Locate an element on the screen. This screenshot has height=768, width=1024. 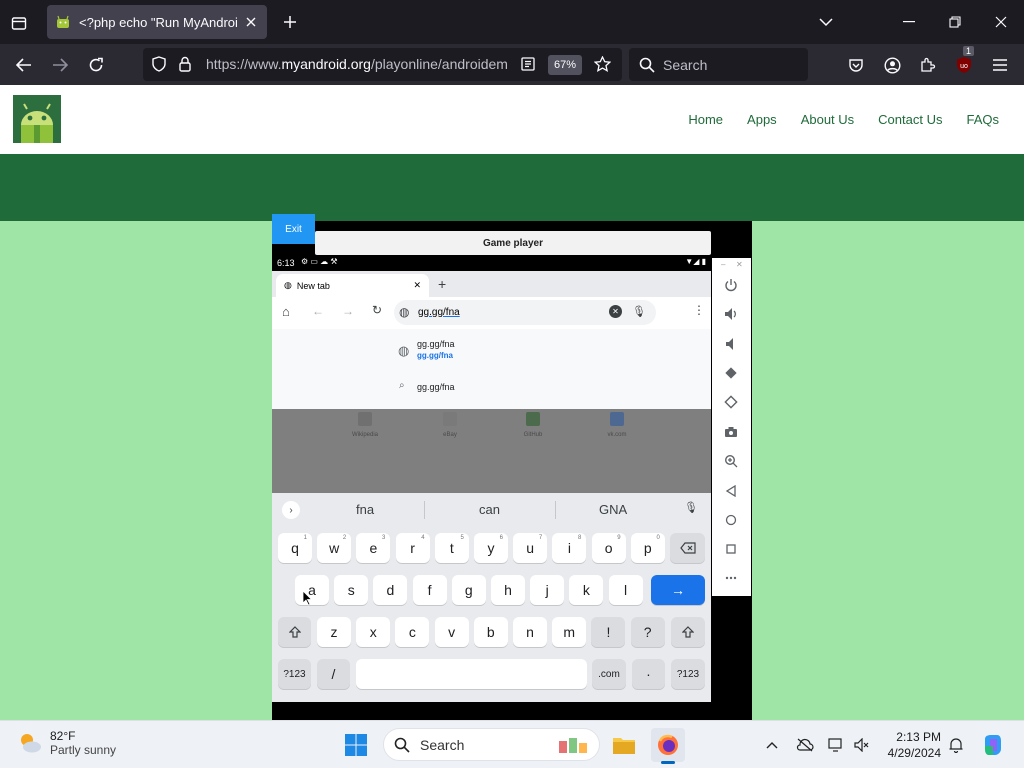
clear-text-icon: ✕ is located at coordinates (615, 311).